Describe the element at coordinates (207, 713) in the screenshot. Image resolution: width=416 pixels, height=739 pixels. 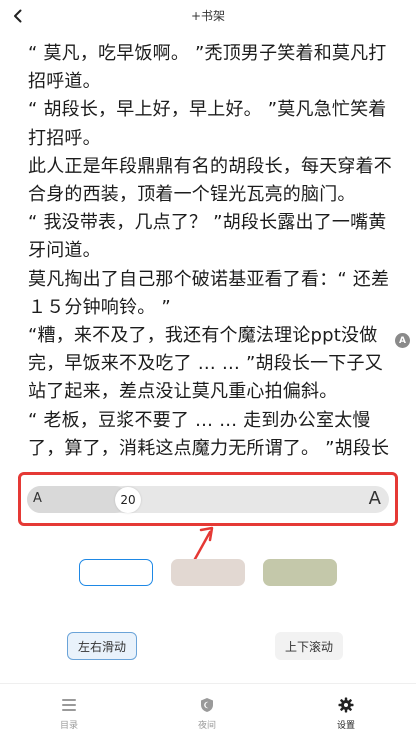
I see `nav-night-mode: 夜间` at that location.